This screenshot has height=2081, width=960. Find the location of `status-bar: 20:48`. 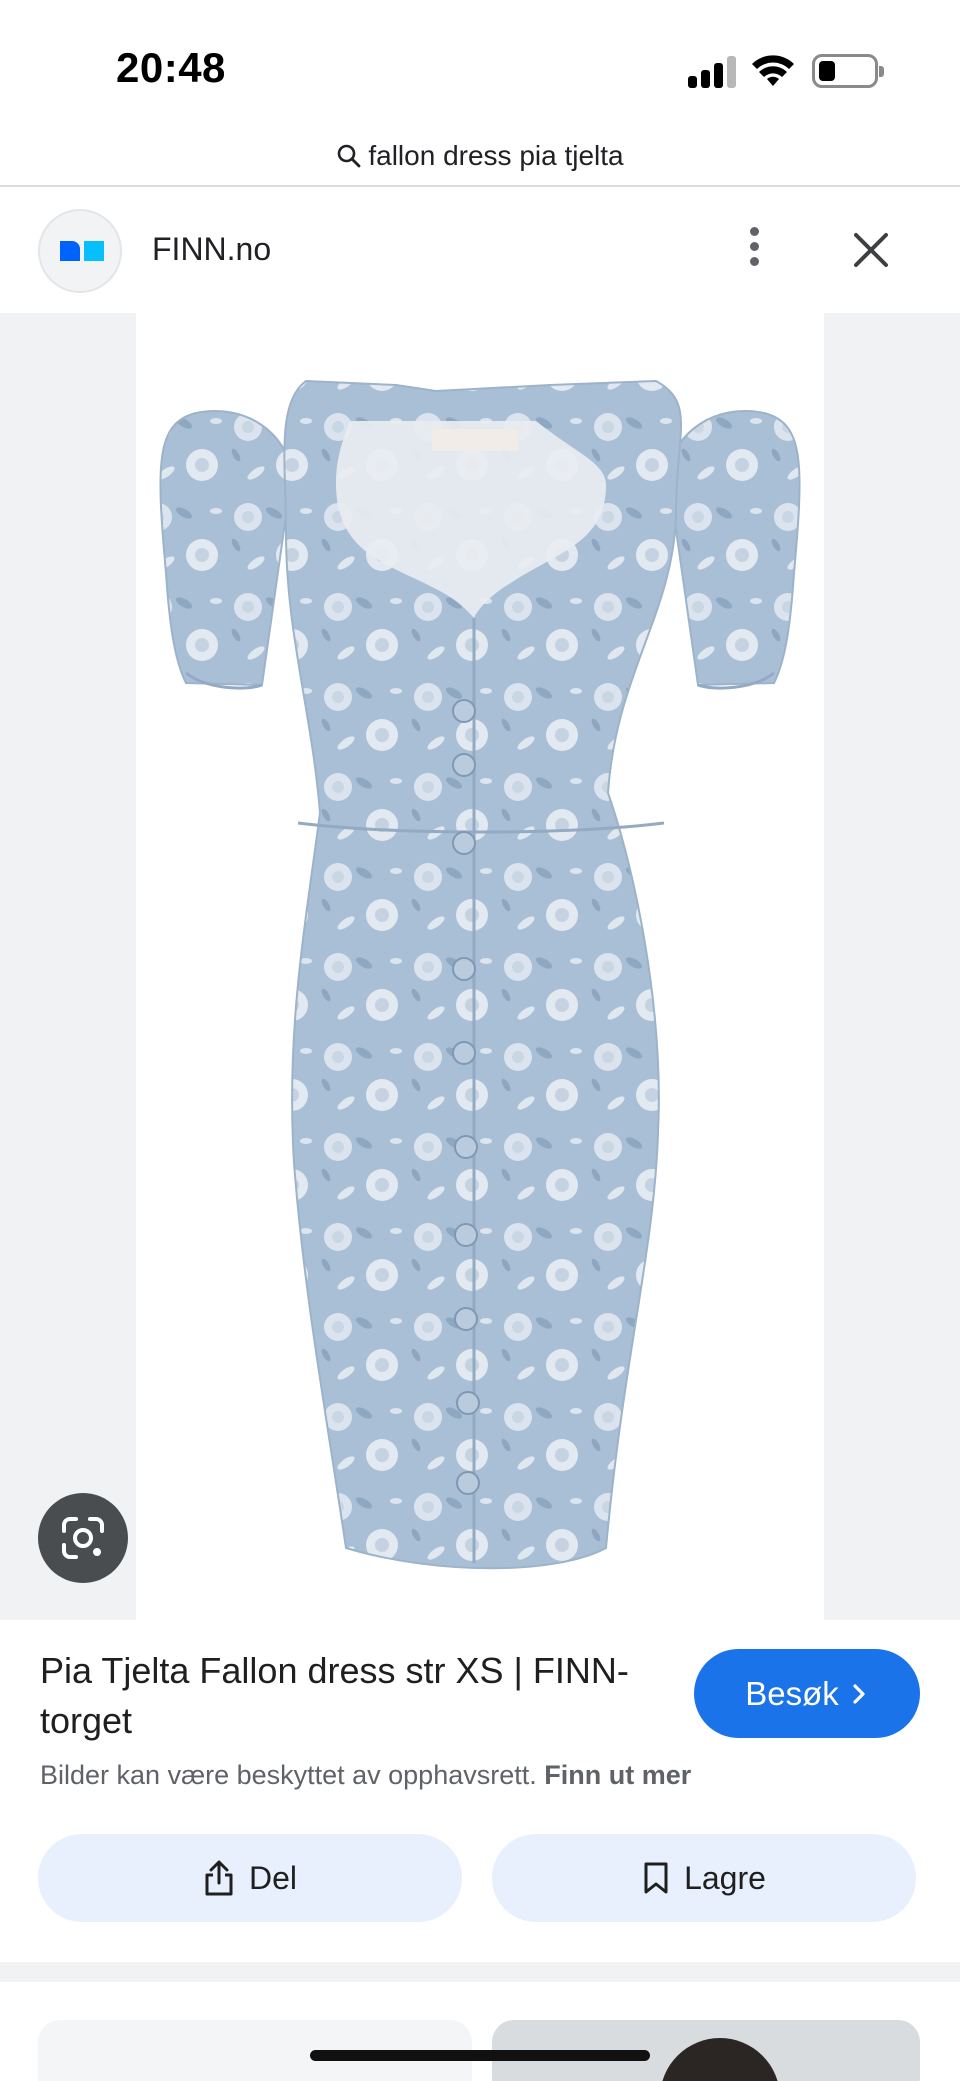

status-bar: 20:48 is located at coordinates (480, 65).